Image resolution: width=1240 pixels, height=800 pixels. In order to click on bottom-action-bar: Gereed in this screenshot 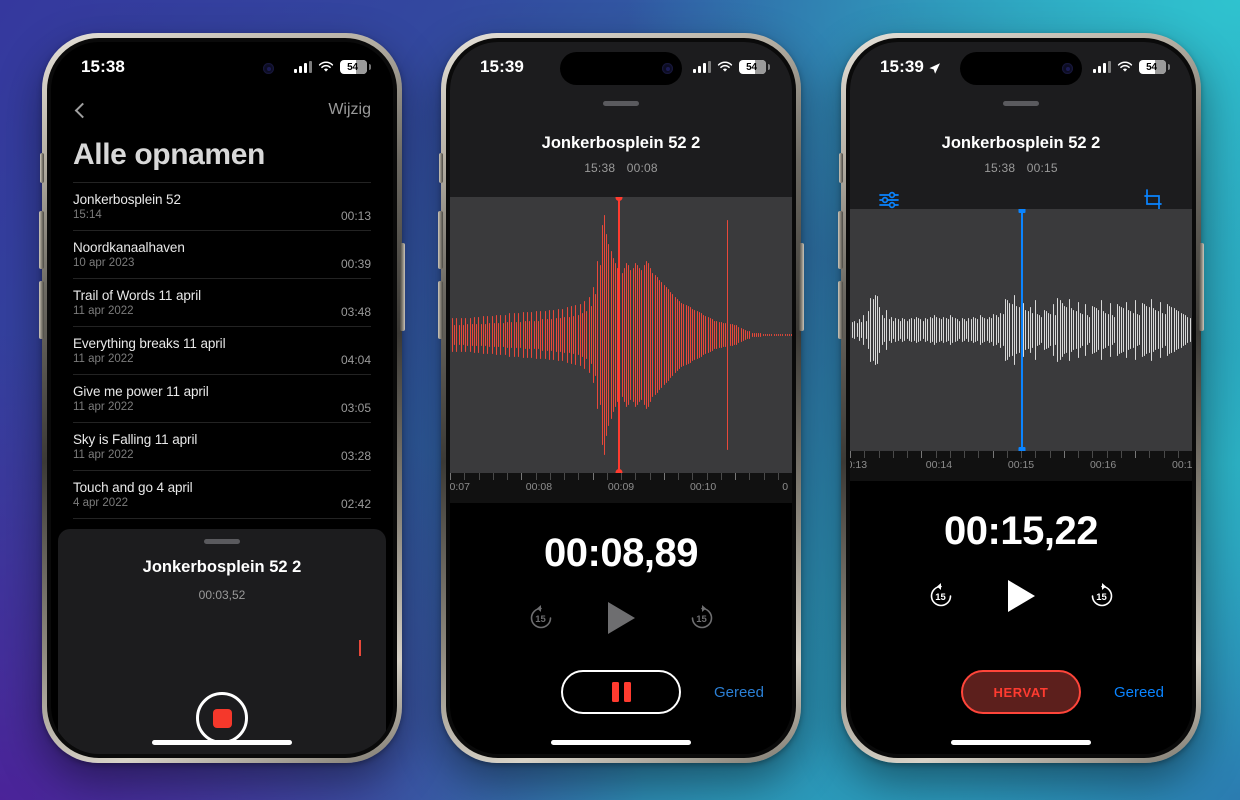, I will do `click(621, 692)`.